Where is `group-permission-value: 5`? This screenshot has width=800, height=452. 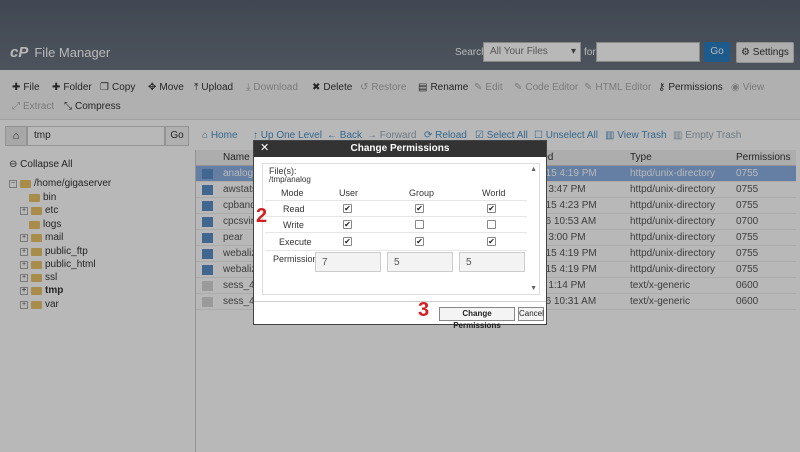
group-permission-value: 5 is located at coordinates (420, 262).